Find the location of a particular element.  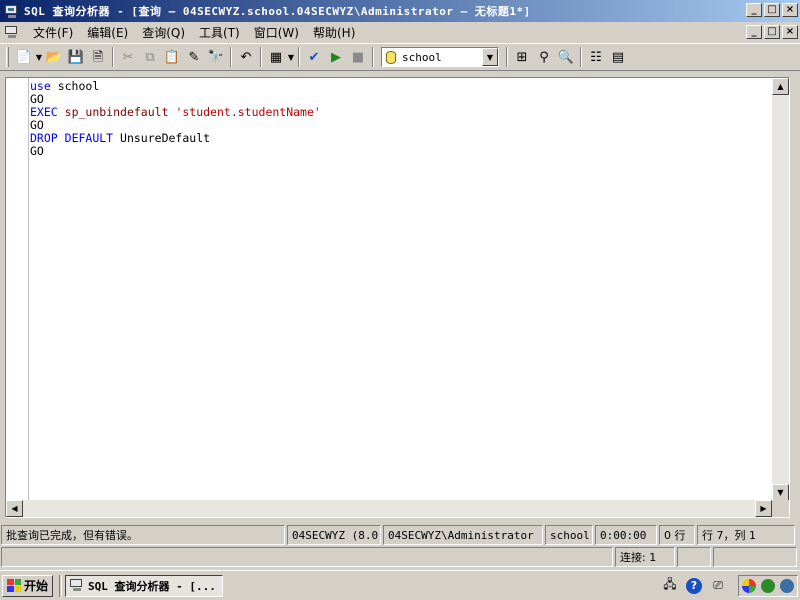

close-button: × is located at coordinates (790, 10).